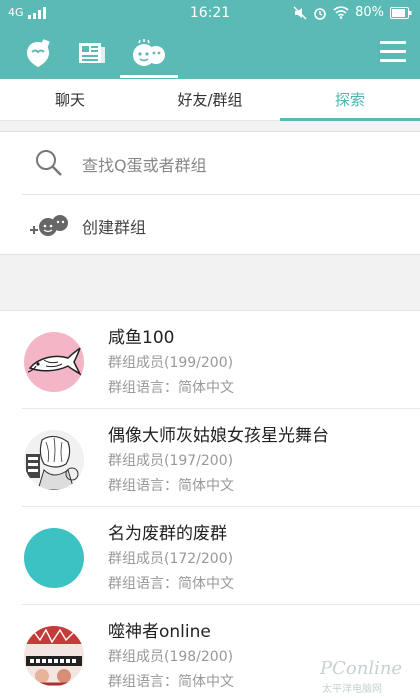 This screenshot has width=420, height=700. What do you see at coordinates (114, 227) in the screenshot?
I see `create-group-label: 创建群组` at bounding box center [114, 227].